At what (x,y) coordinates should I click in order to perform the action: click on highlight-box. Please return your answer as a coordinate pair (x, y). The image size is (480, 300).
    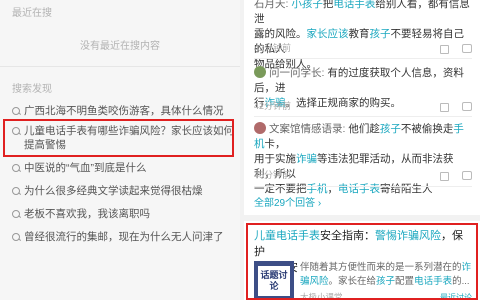
    Looking at the image, I should click on (118, 138).